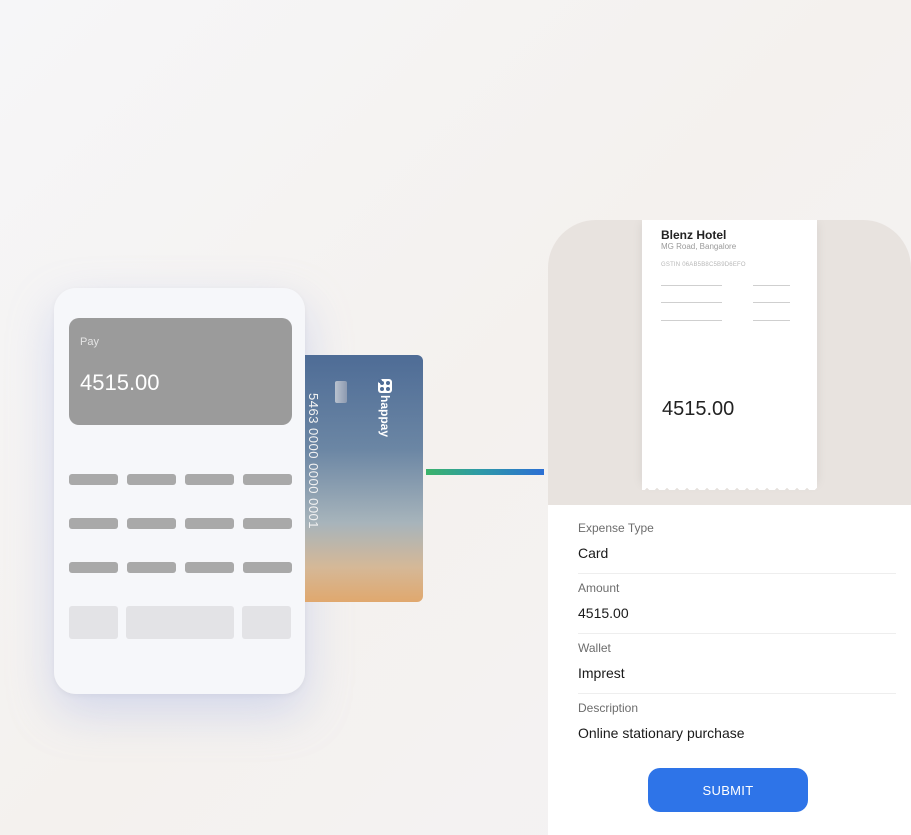 The image size is (911, 835). Describe the element at coordinates (603, 613) in the screenshot. I see `amount-value: 4515.00` at that location.